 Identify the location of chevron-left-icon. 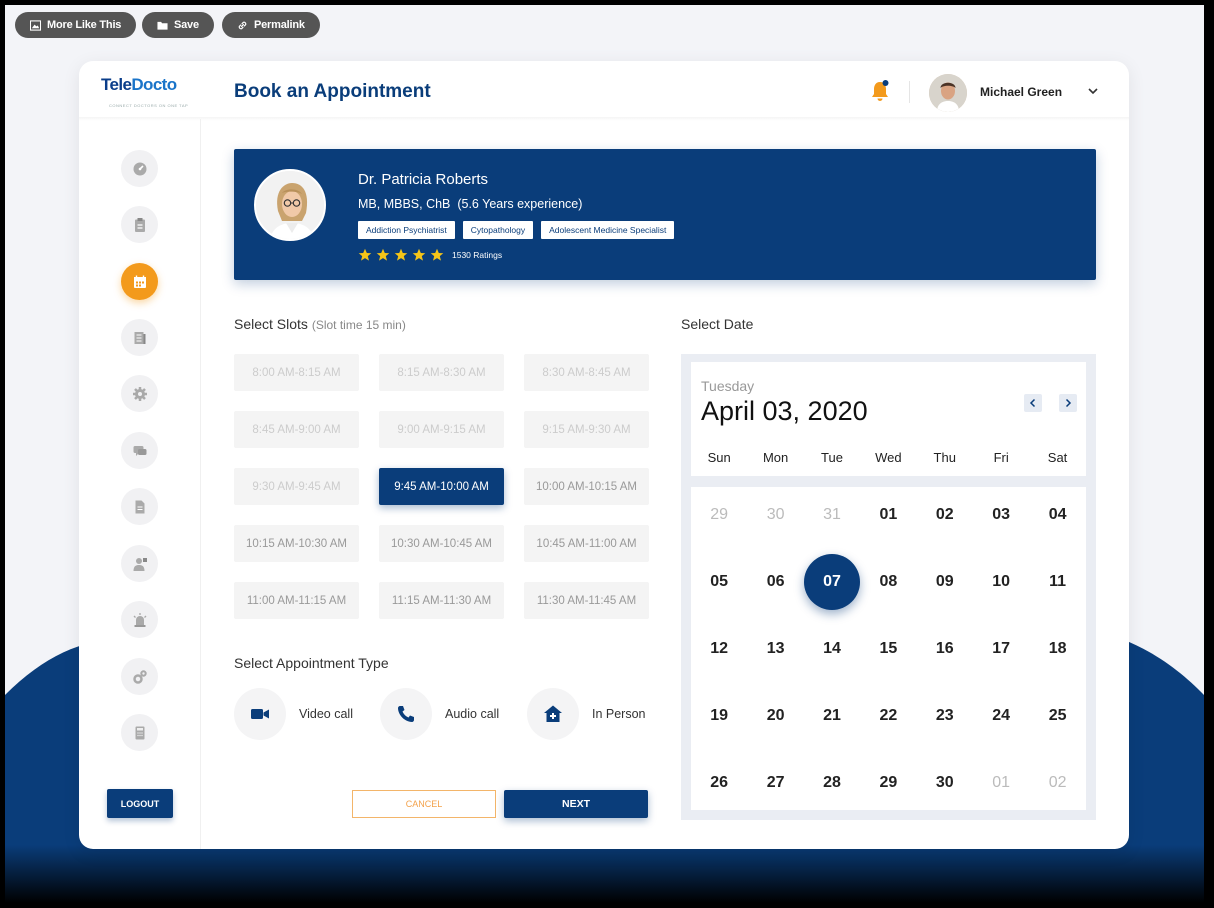
(1032, 403).